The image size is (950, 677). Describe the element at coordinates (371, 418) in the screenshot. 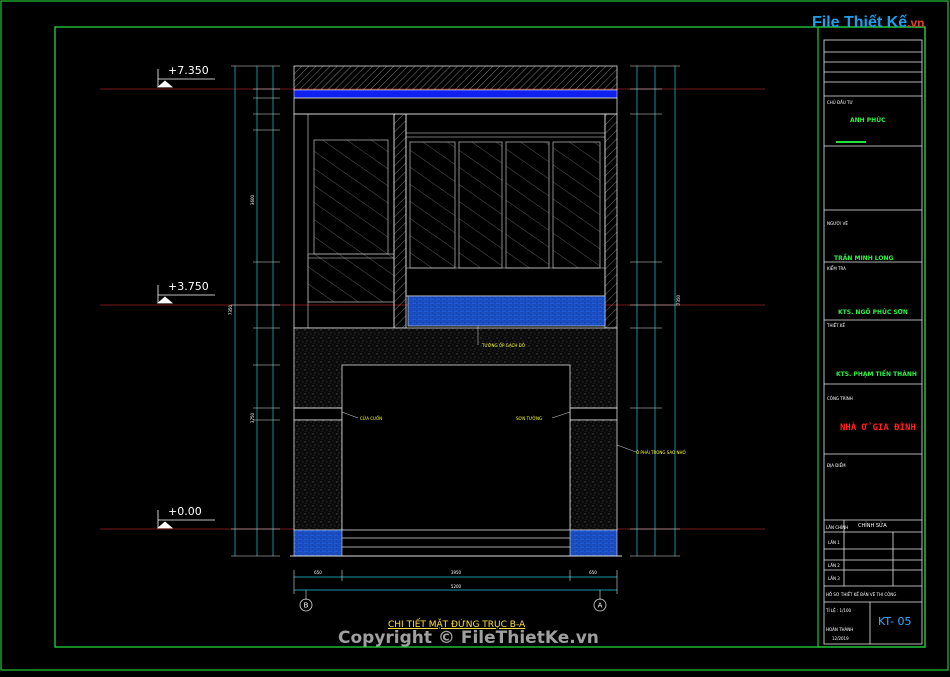

I see `note-door-left: CỬA CUỐN` at that location.